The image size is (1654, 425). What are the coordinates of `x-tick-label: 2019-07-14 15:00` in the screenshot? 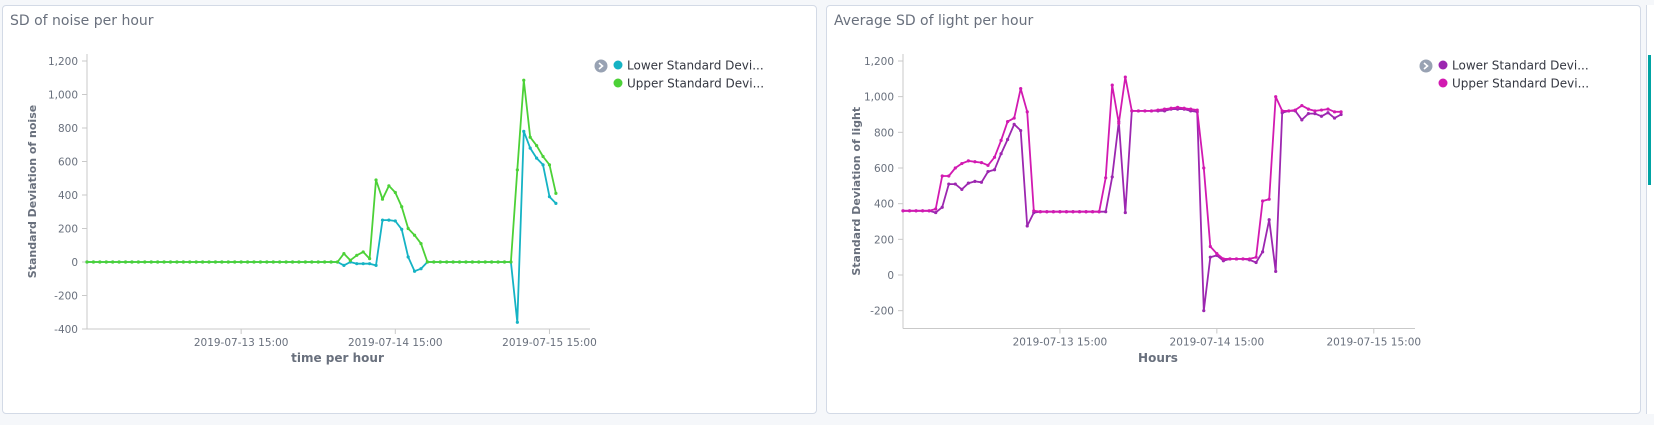 It's located at (395, 343).